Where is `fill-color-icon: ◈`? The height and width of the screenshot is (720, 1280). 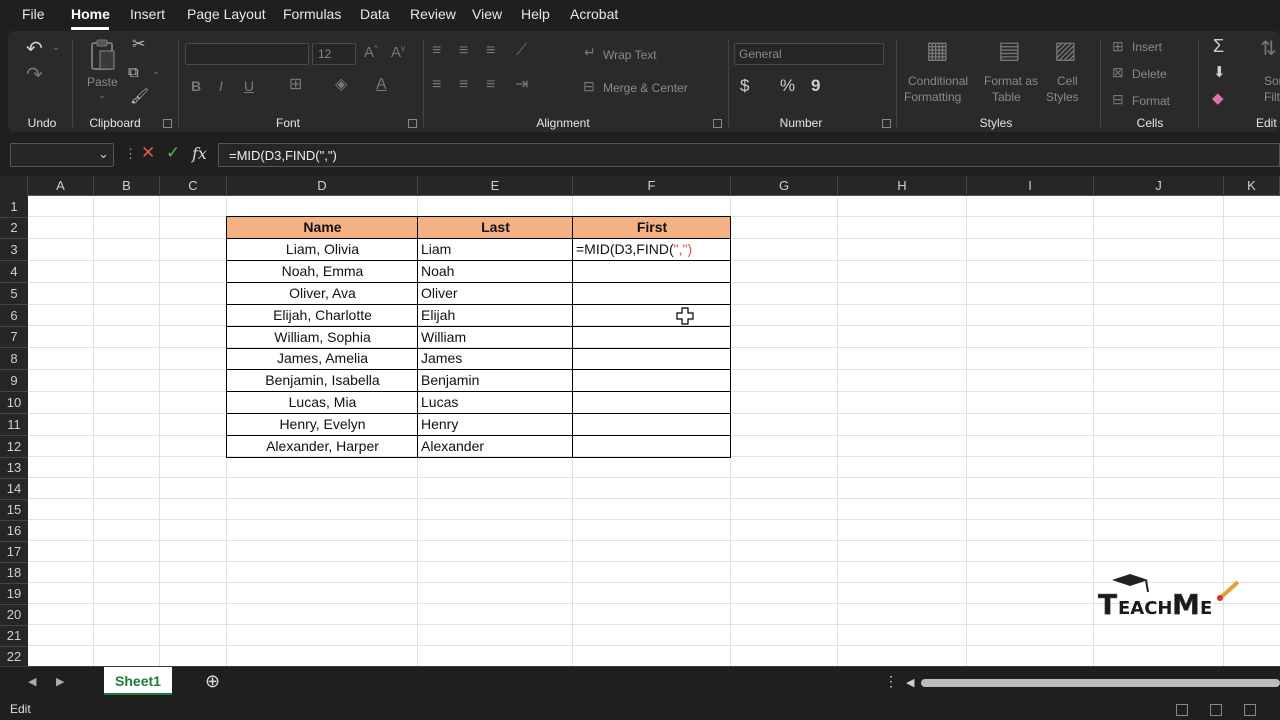
fill-color-icon: ◈ is located at coordinates (341, 85).